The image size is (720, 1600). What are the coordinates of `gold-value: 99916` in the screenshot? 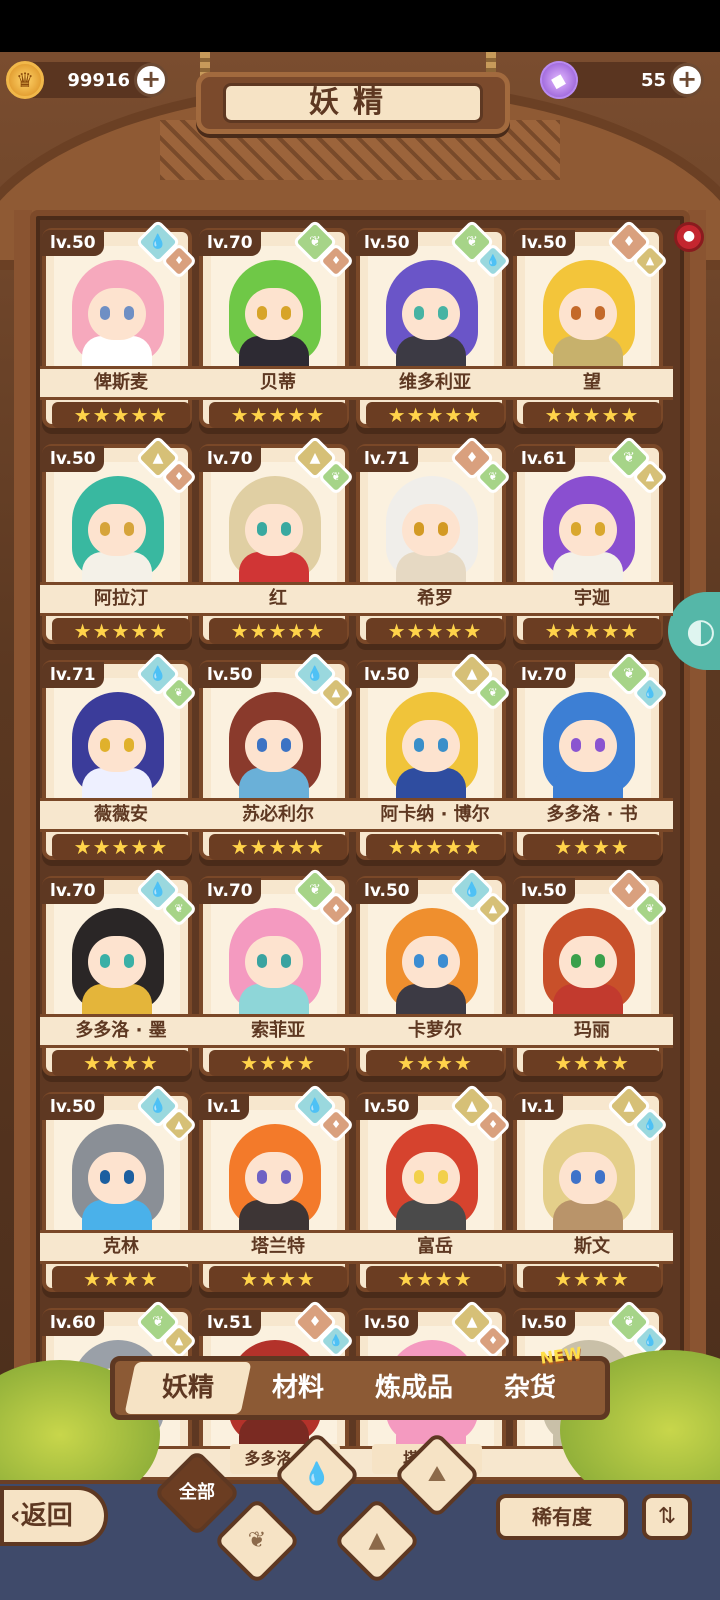 It's located at (98, 80).